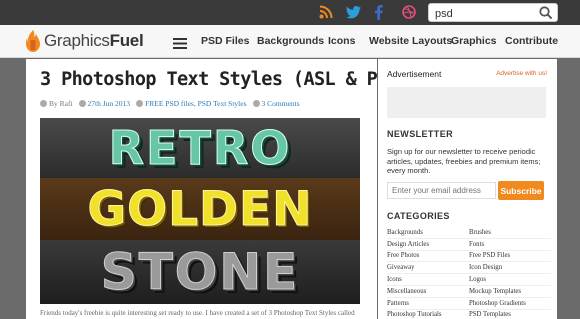 Image resolution: width=580 pixels, height=319 pixels. I want to click on banner-band-stone: STONE, so click(200, 272).